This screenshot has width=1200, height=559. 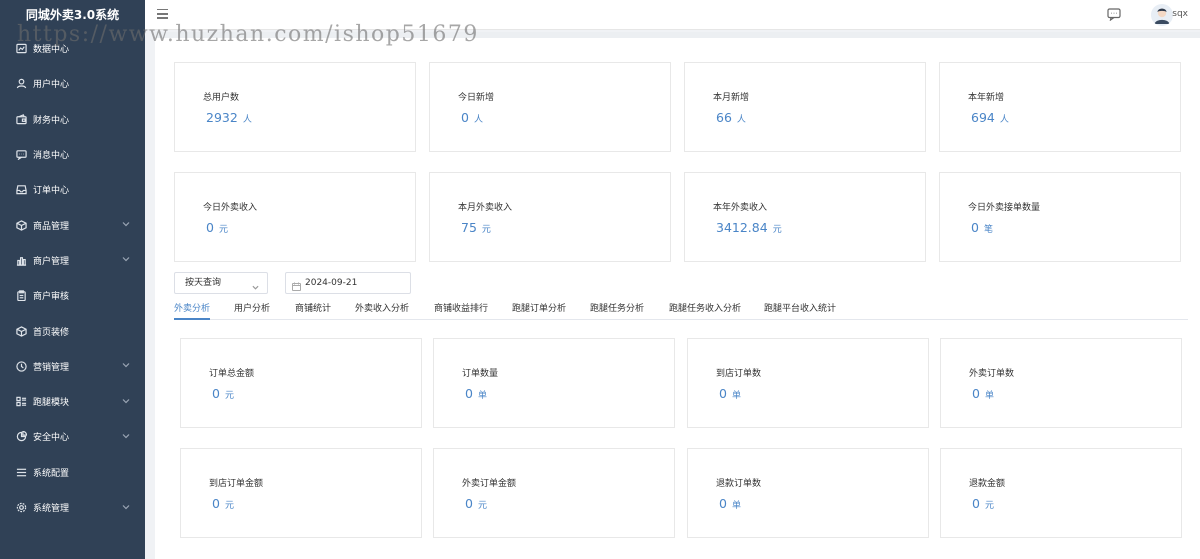 I want to click on sidebar-item-errand-module: 跑腿模块, so click(x=72, y=401).